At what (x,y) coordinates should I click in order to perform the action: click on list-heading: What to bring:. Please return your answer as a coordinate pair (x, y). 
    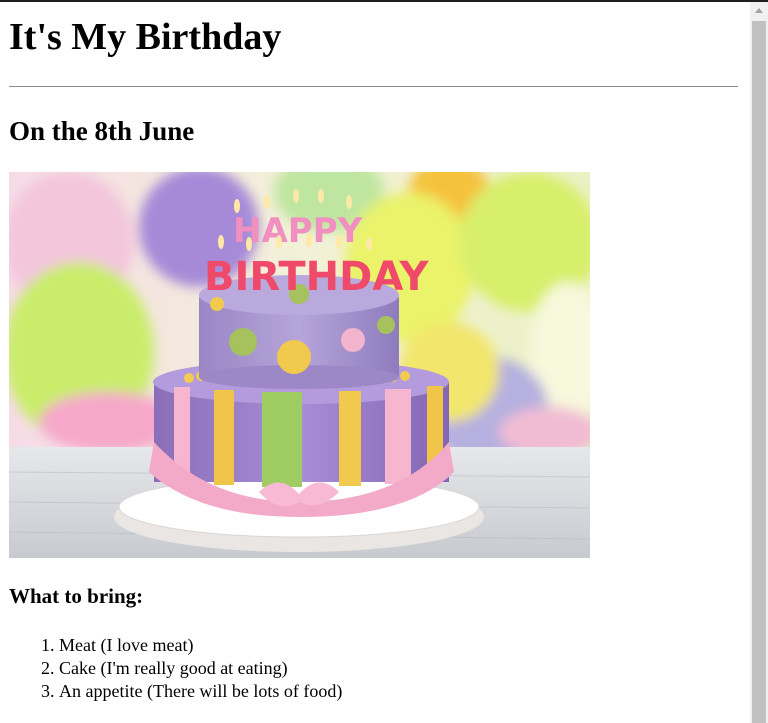
    Looking at the image, I should click on (76, 596).